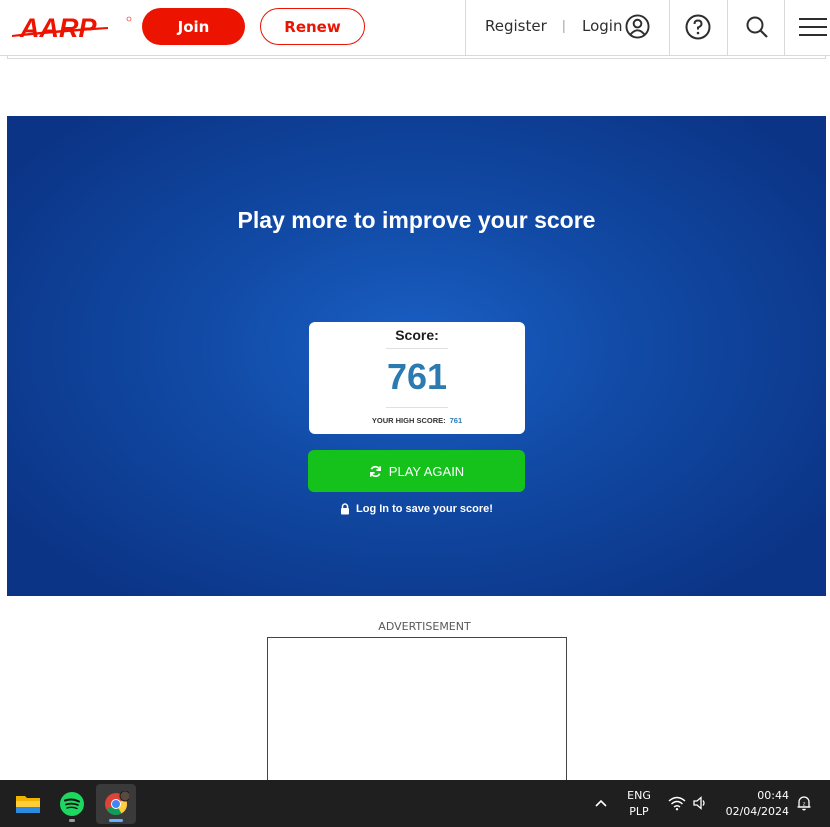 This screenshot has height=827, width=830. Describe the element at coordinates (426, 471) in the screenshot. I see `play-again-label: PLAY AGAIN` at that location.